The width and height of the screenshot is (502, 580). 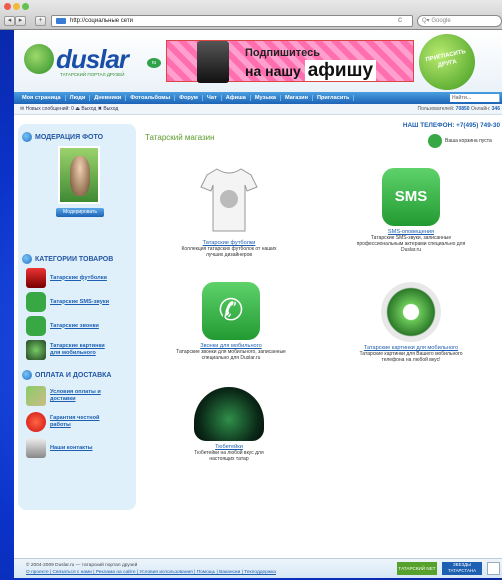 What do you see at coordinates (80, 212) in the screenshot?
I see `moderate-button: Модерировать` at bounding box center [80, 212].